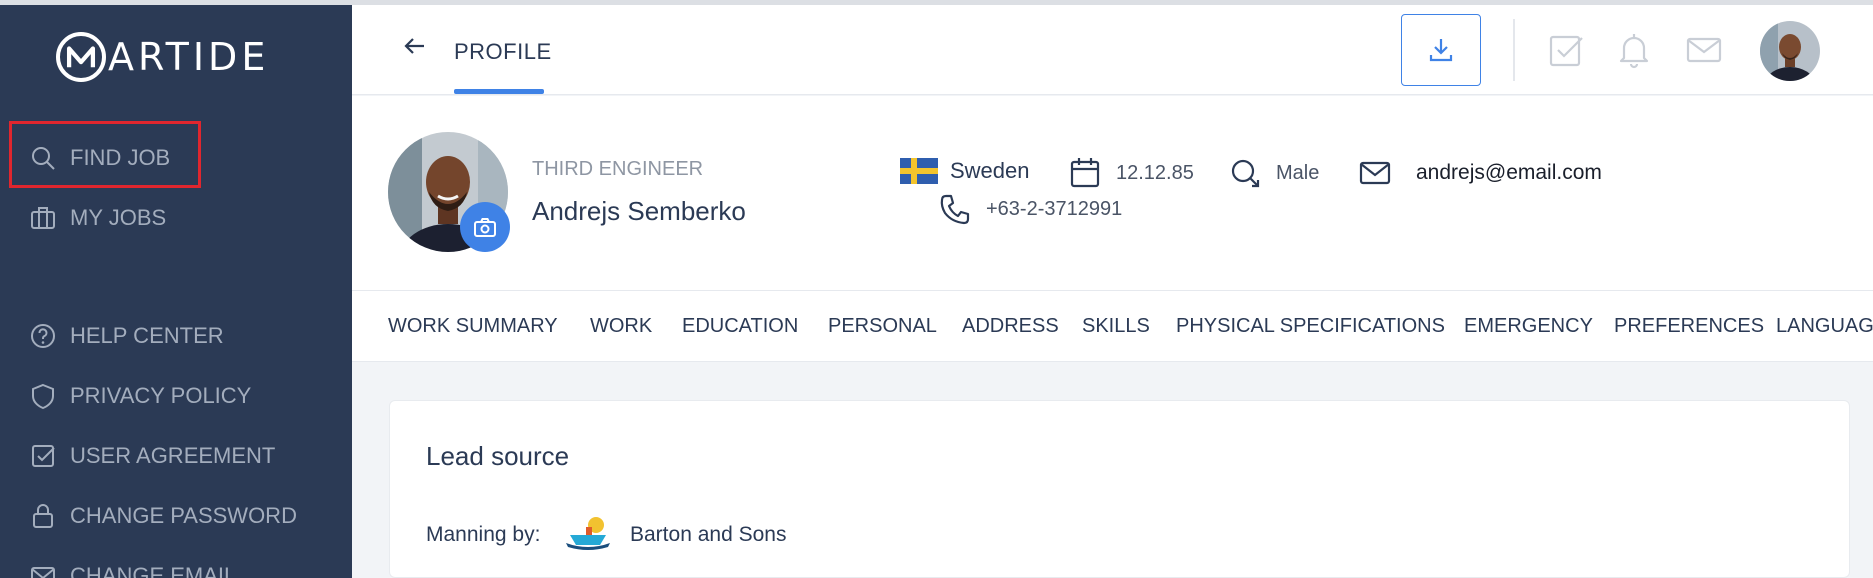  What do you see at coordinates (1298, 172) in the screenshot?
I see `gender-value: Male` at bounding box center [1298, 172].